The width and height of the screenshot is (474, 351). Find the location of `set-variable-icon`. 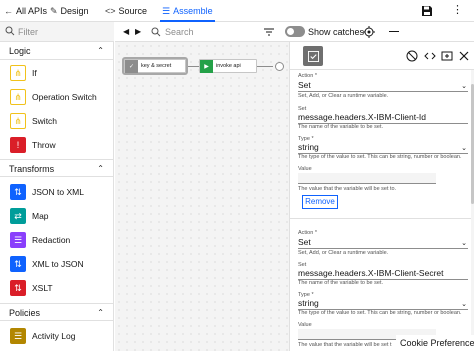

set-variable-icon is located at coordinates (313, 56).